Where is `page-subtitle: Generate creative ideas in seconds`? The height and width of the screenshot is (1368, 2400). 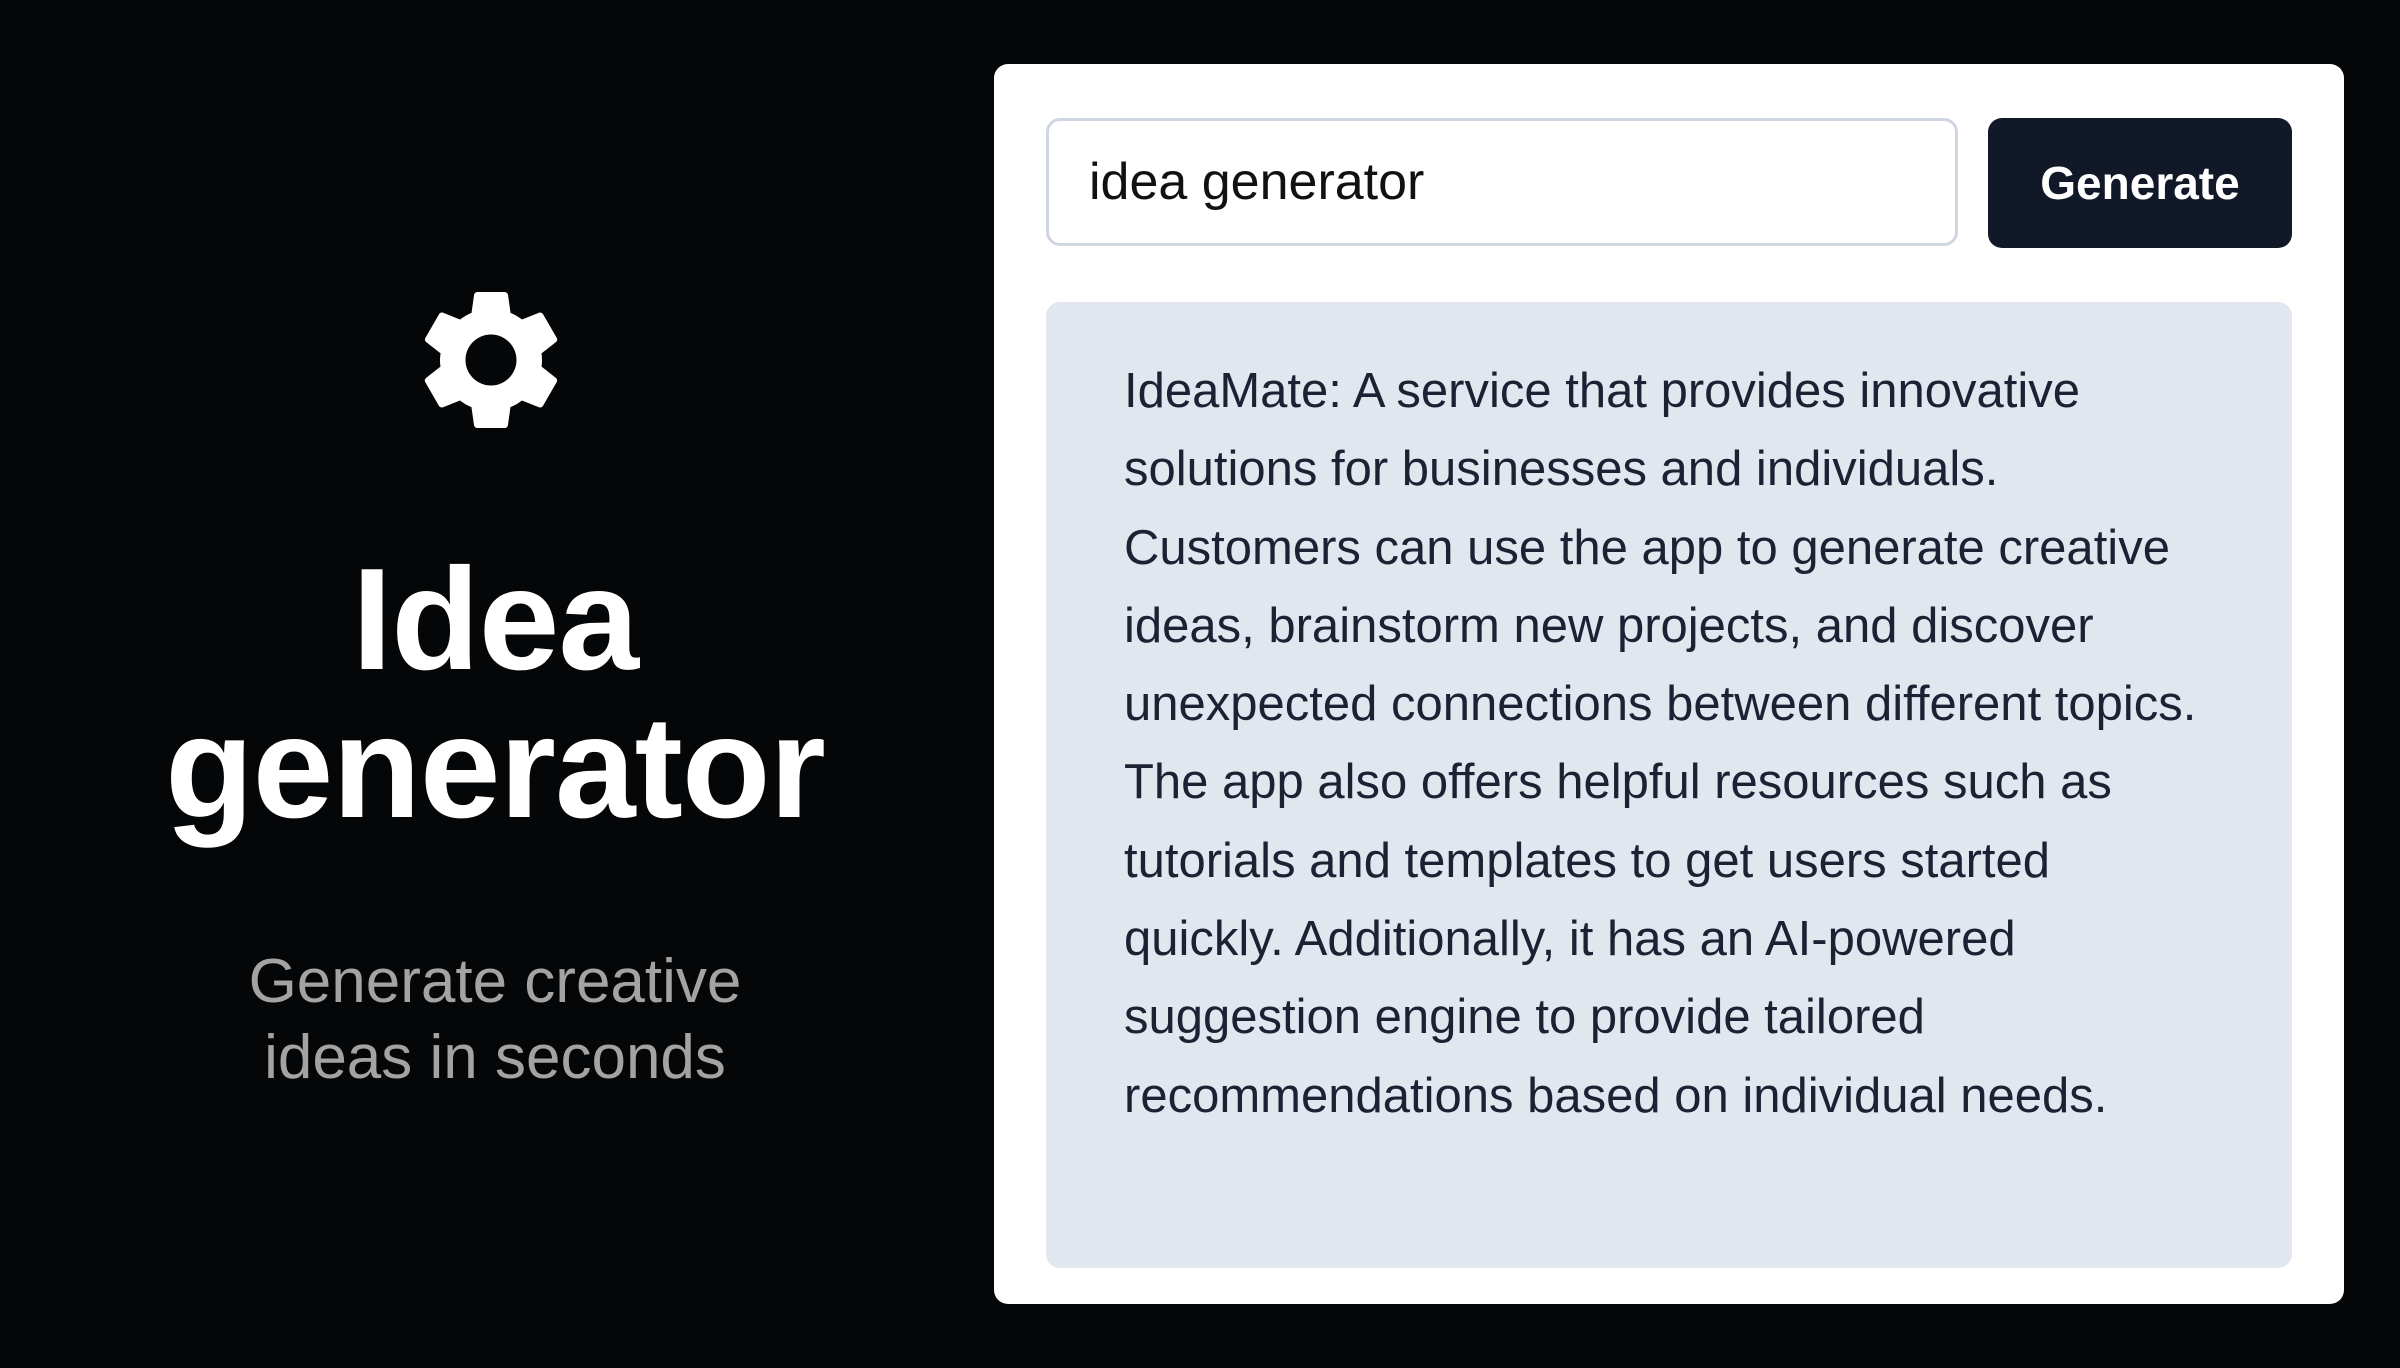
page-subtitle: Generate creative ideas in seconds is located at coordinates (495, 1020).